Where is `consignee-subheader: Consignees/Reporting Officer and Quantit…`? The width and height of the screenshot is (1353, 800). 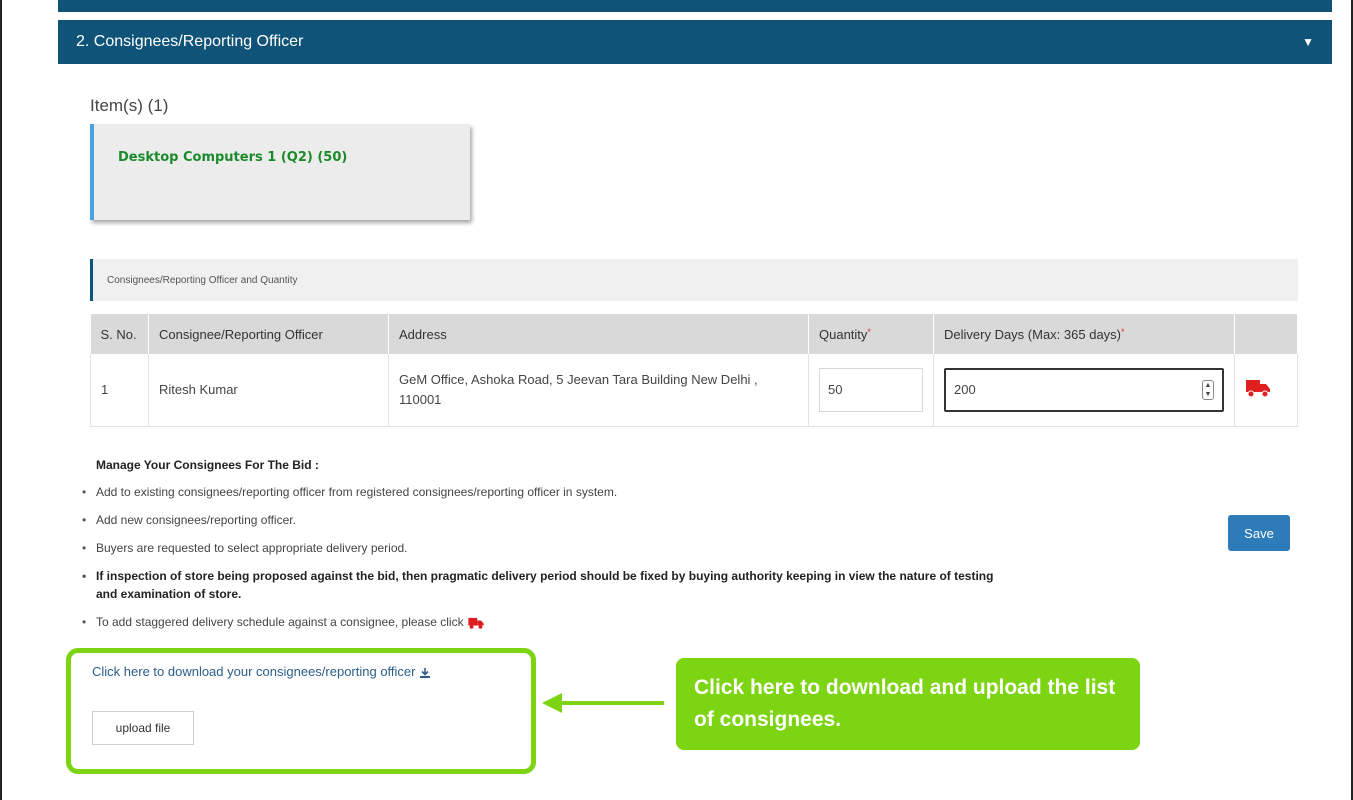 consignee-subheader: Consignees/Reporting Officer and Quantit… is located at coordinates (694, 280).